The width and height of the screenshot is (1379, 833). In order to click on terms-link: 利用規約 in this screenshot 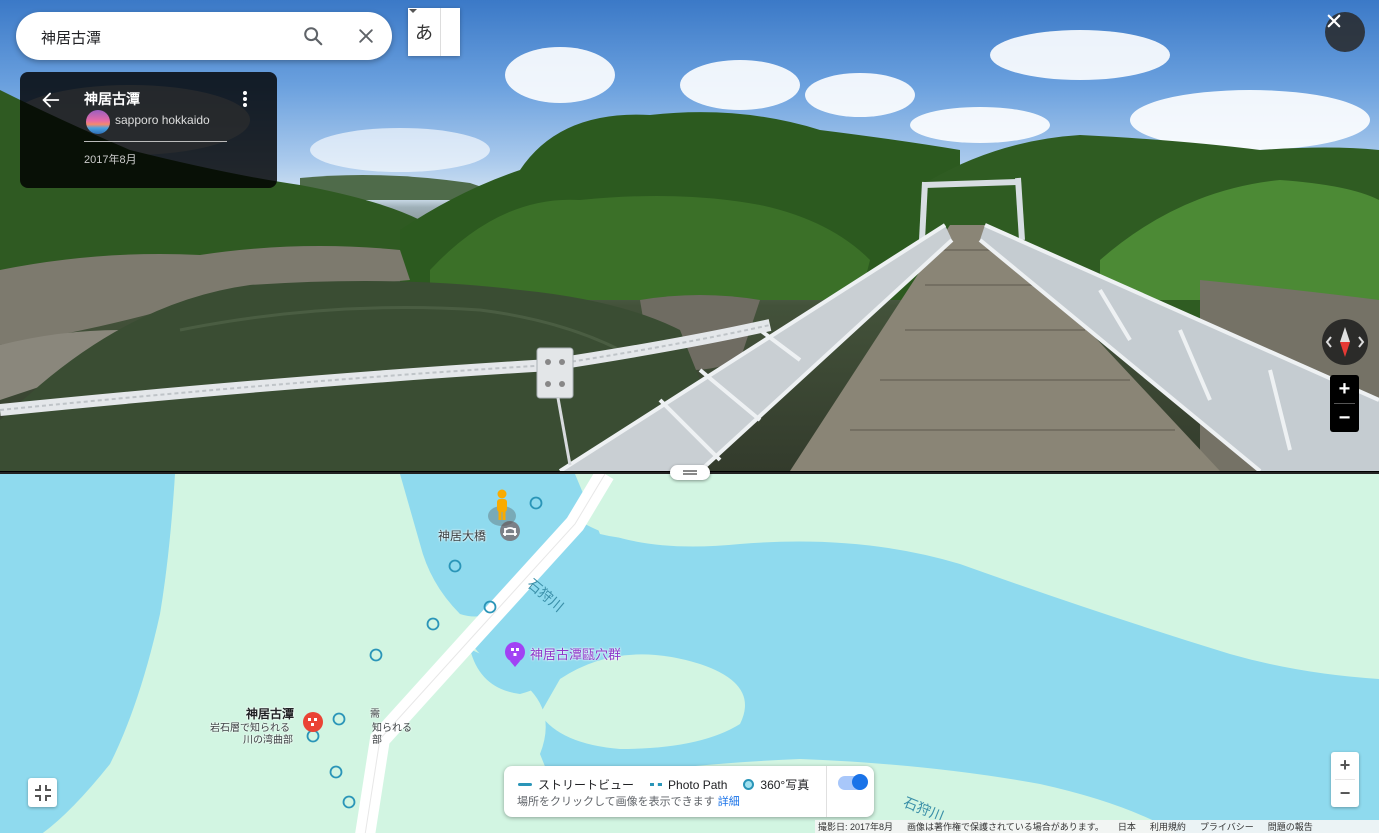, I will do `click(1168, 826)`.